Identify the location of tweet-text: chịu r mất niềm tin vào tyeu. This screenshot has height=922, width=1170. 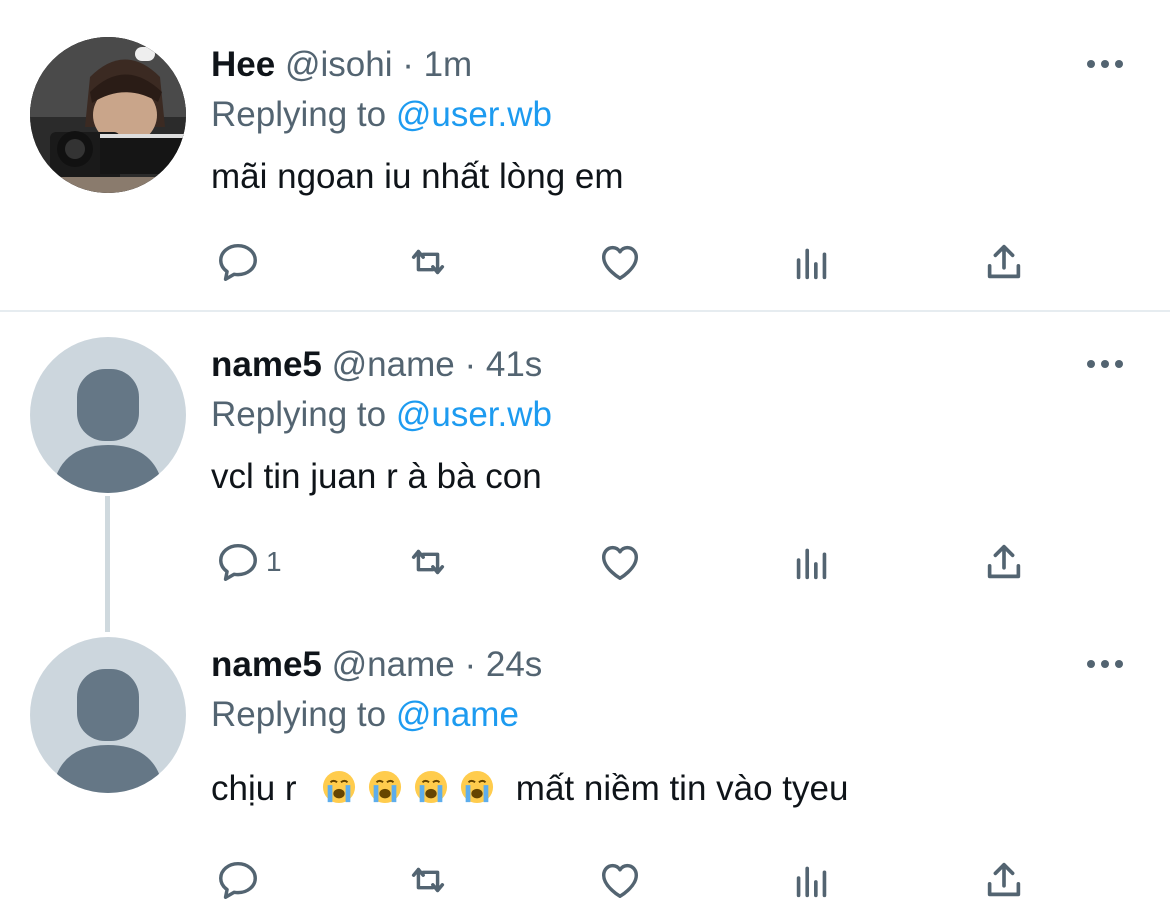
(529, 789).